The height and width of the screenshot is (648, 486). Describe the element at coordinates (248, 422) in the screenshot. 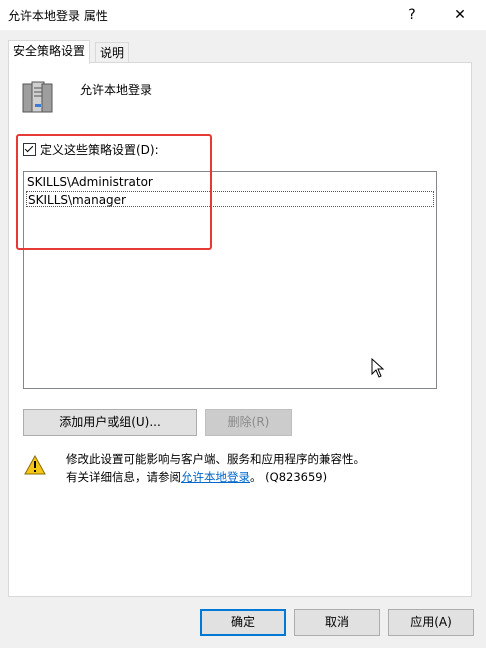

I see `remove-button: 删除(R)` at that location.